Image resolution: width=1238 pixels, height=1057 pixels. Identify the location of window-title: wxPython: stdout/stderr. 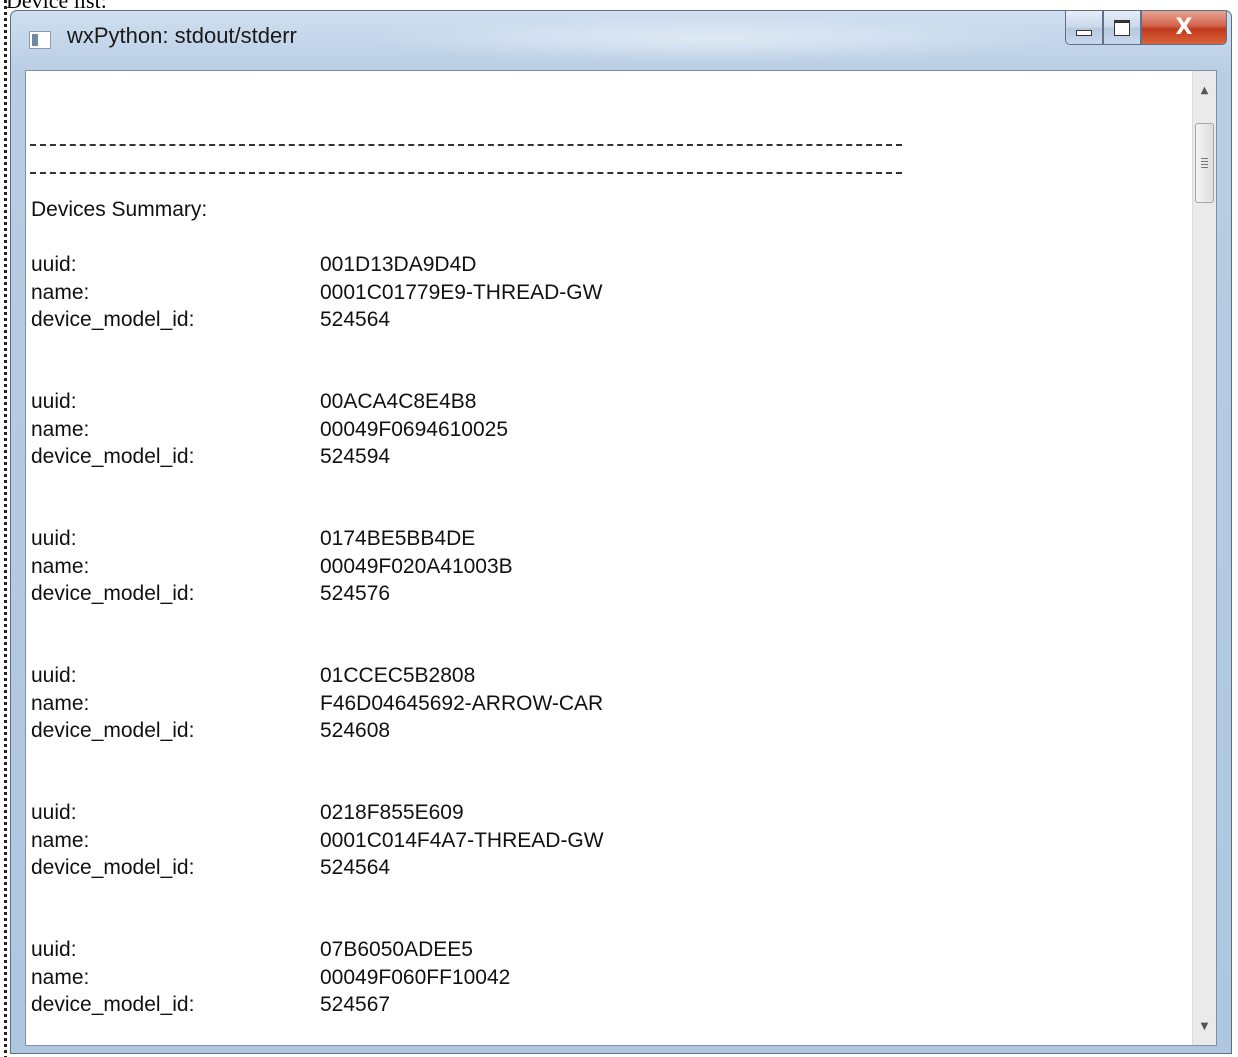
(182, 35).